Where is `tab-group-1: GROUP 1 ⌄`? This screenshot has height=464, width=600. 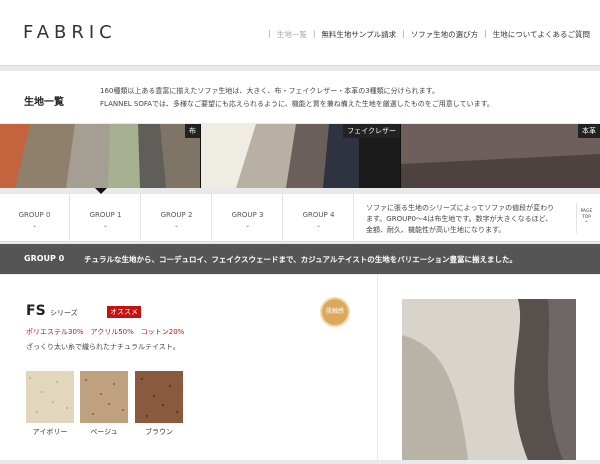
tab-group-1: GROUP 1 ⌄ is located at coordinates (106, 218).